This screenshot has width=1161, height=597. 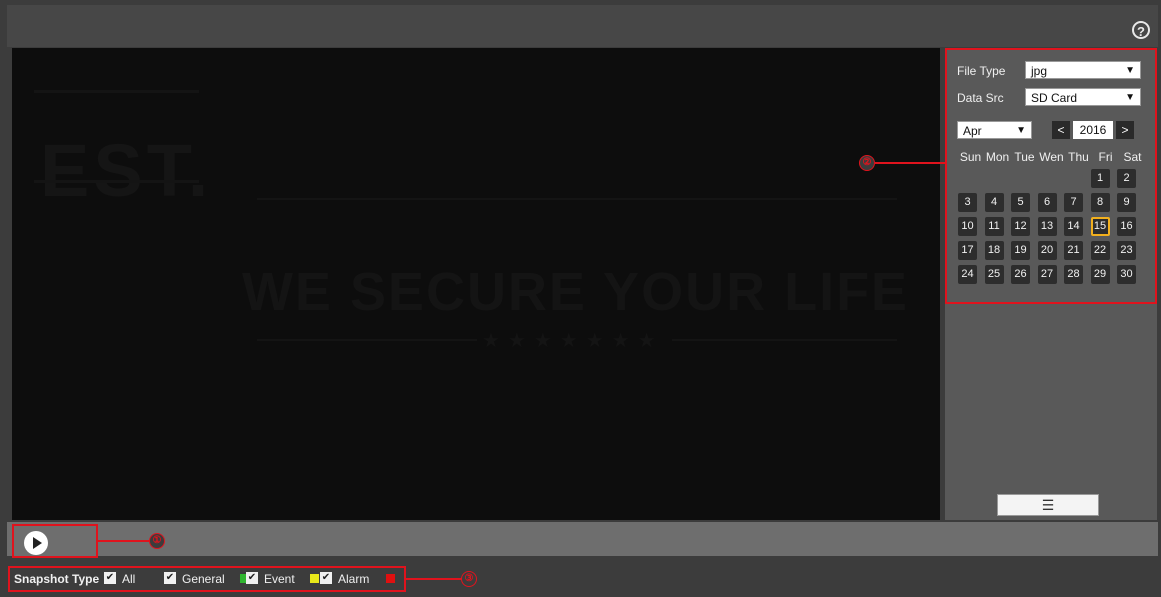 What do you see at coordinates (582, 26) in the screenshot?
I see `top-bar: ?` at bounding box center [582, 26].